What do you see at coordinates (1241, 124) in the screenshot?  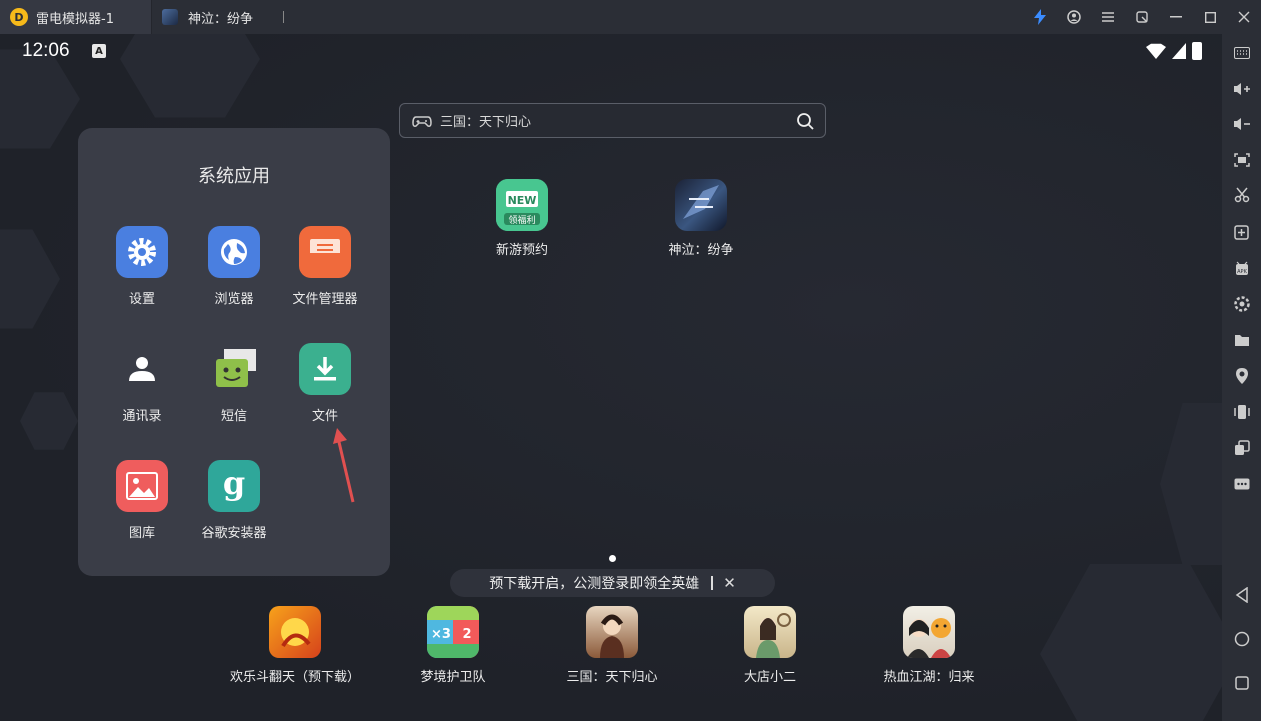 I see `volume-down-icon` at bounding box center [1241, 124].